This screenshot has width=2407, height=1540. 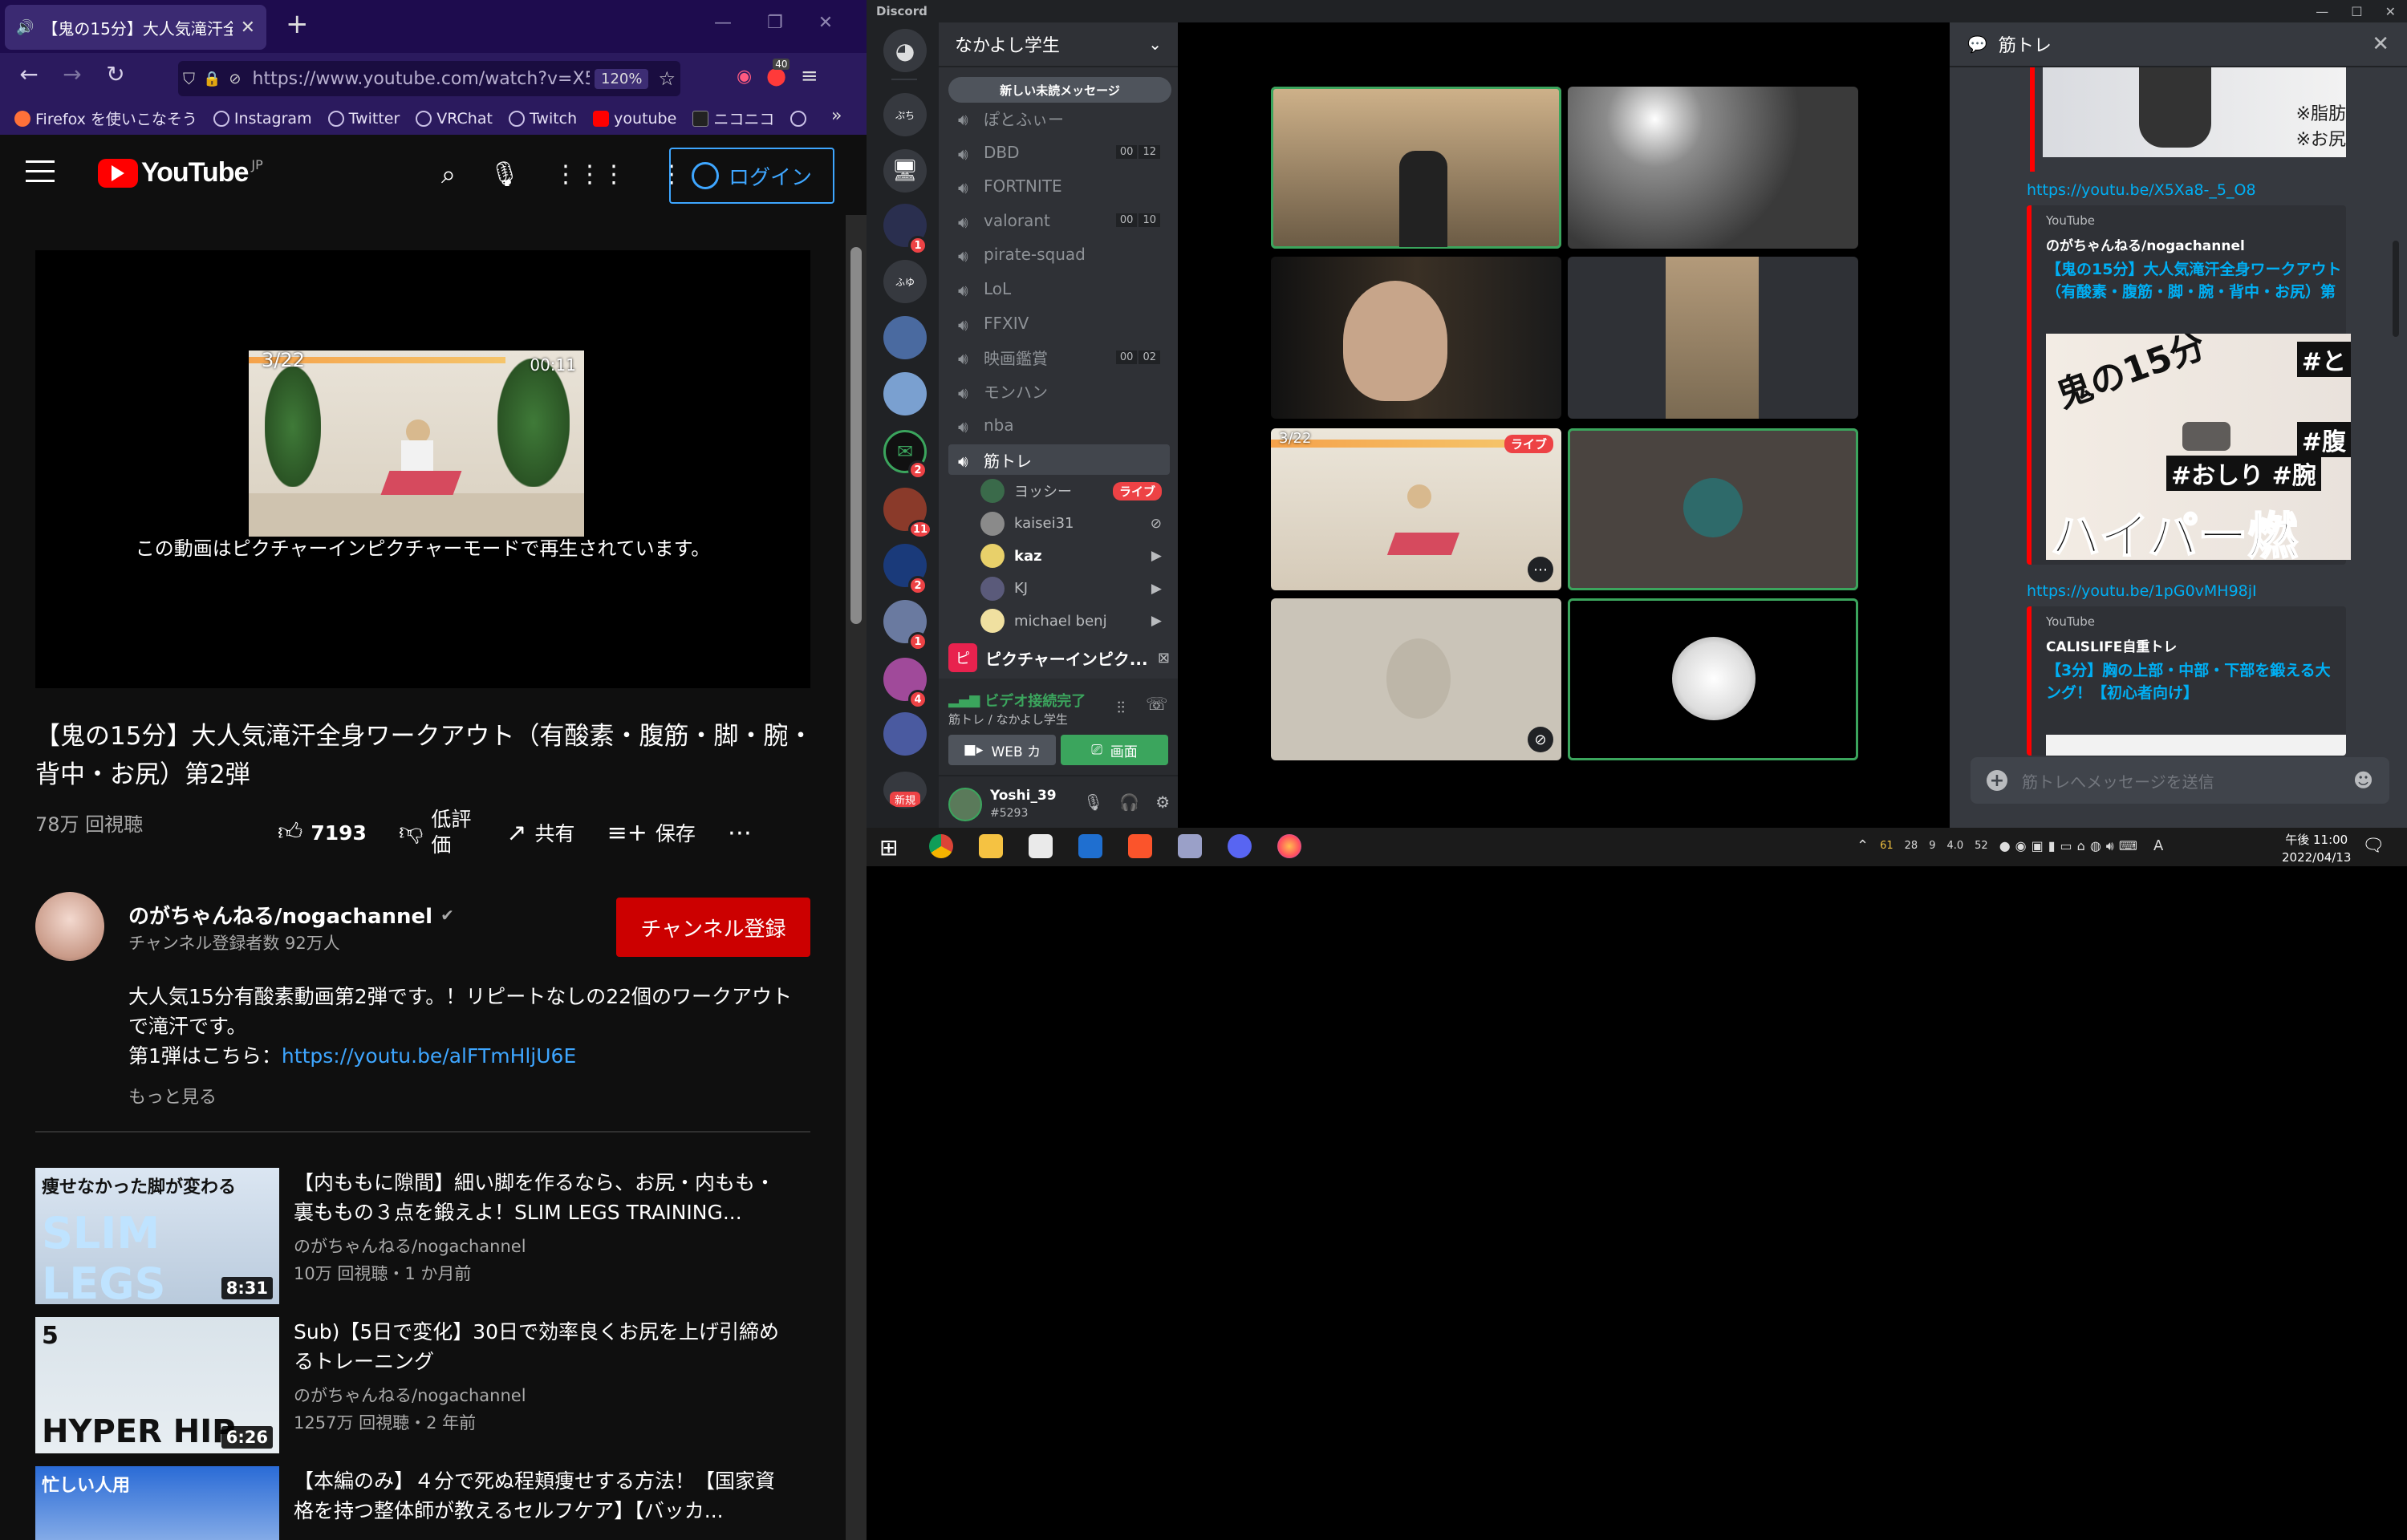 I want to click on channel-avatar, so click(x=69, y=927).